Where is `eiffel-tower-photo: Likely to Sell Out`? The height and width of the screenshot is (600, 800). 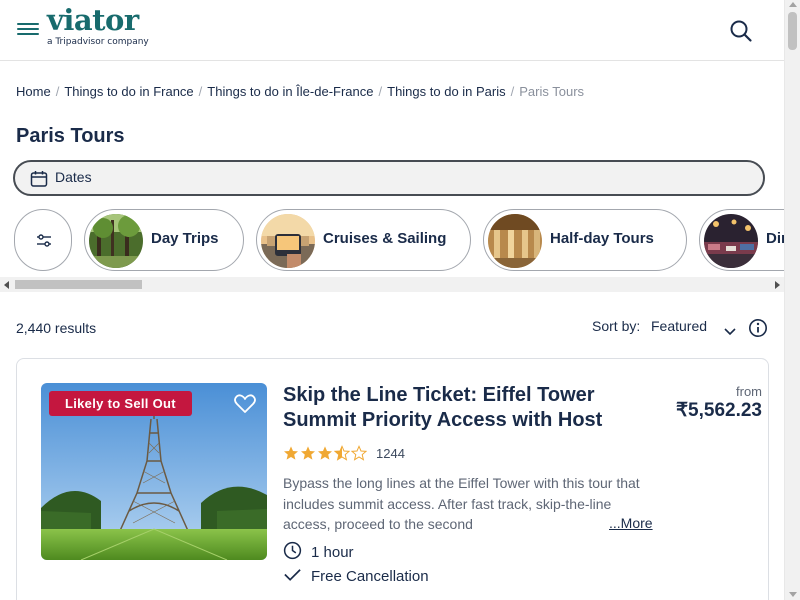 eiffel-tower-photo: Likely to Sell Out is located at coordinates (154, 471).